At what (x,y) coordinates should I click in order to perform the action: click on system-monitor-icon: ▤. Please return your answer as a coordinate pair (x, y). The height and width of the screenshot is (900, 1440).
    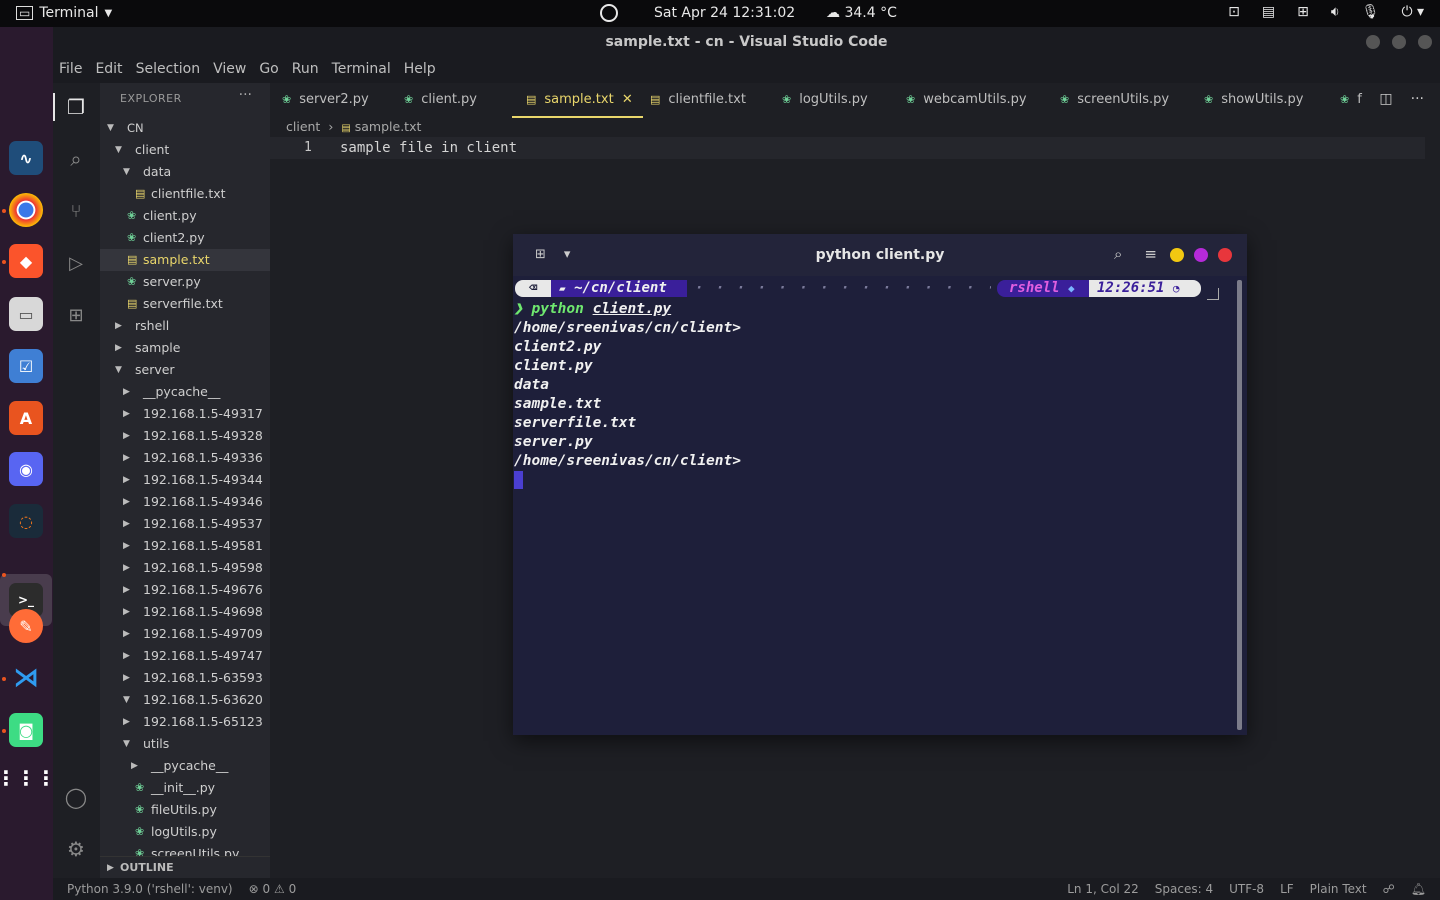
    Looking at the image, I should click on (1268, 12).